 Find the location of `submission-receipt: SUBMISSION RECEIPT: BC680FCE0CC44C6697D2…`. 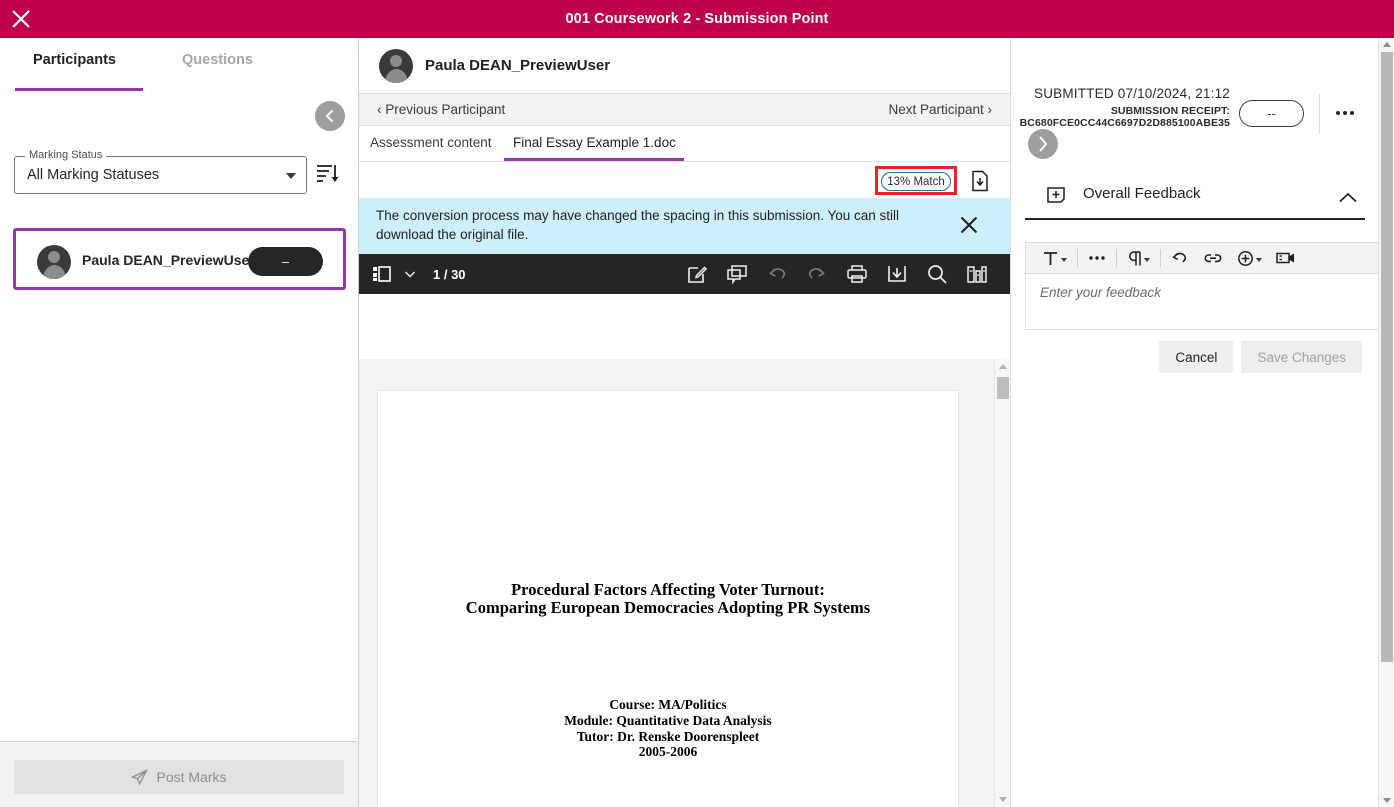

submission-receipt: SUBMISSION RECEIPT: BC680FCE0CC44C6697D2… is located at coordinates (1124, 117).